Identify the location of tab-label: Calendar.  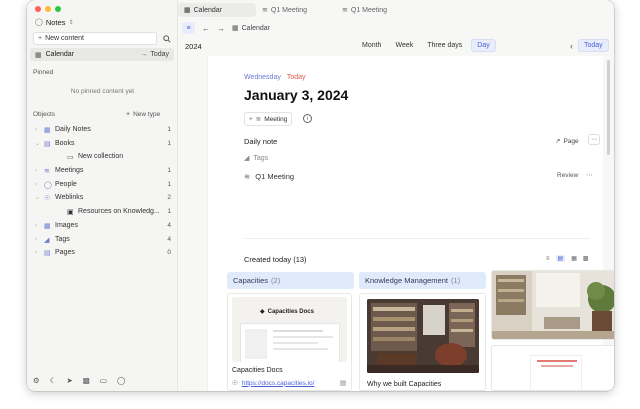
(208, 10).